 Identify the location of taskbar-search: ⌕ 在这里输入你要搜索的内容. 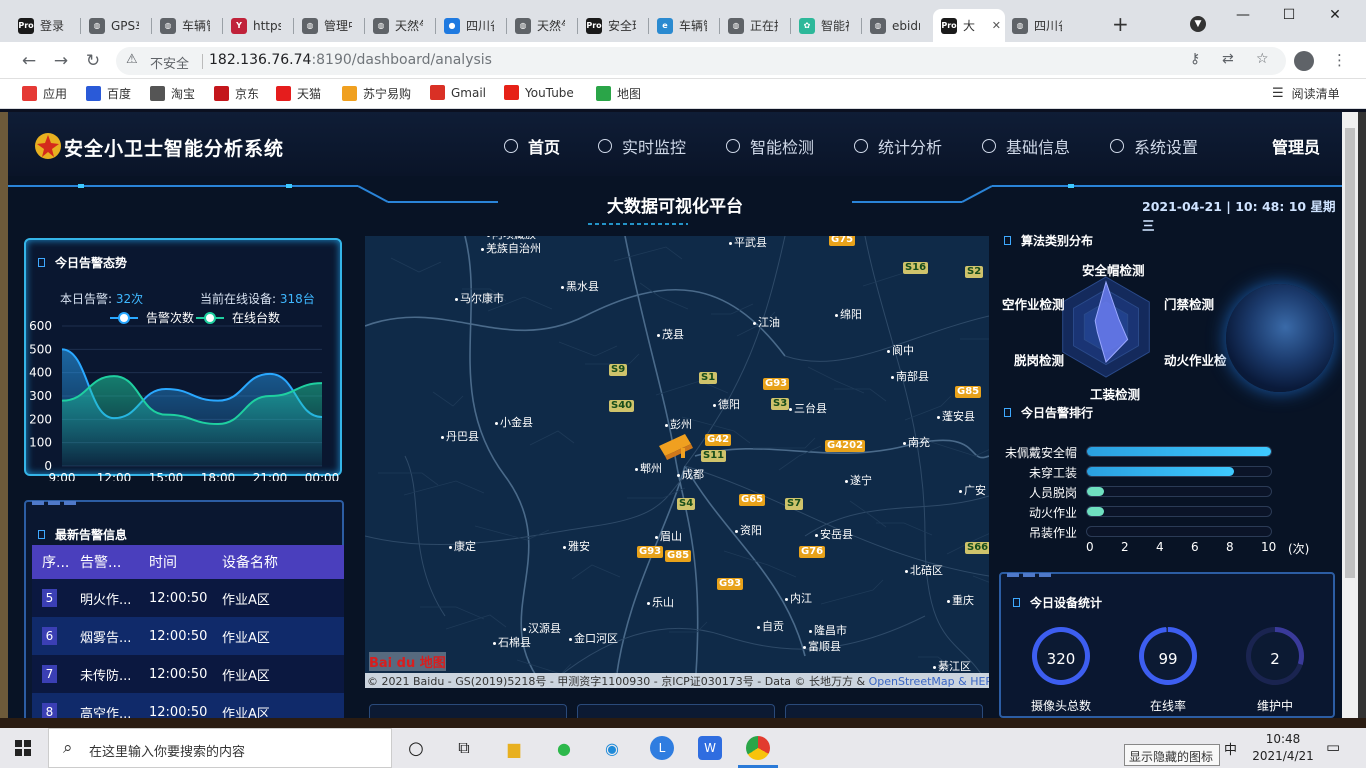
(220, 748).